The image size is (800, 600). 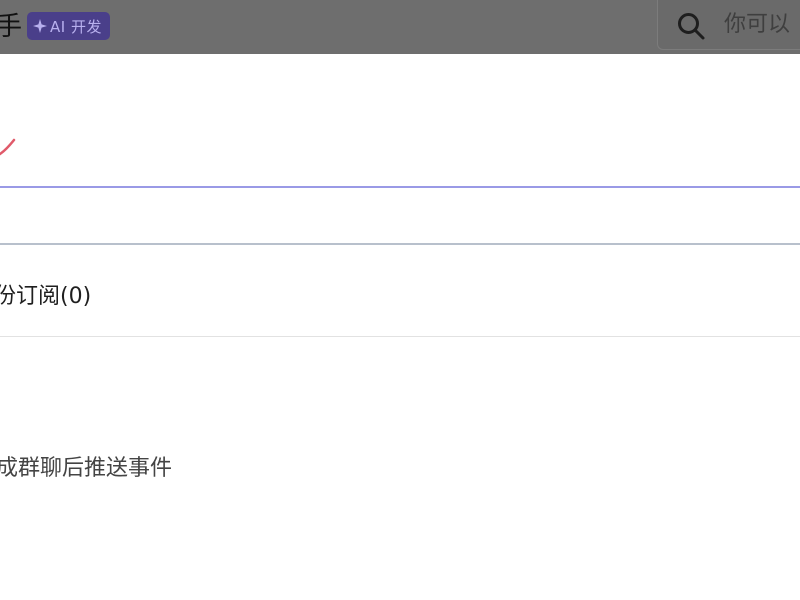 What do you see at coordinates (8, 147) in the screenshot?
I see `accent-mark` at bounding box center [8, 147].